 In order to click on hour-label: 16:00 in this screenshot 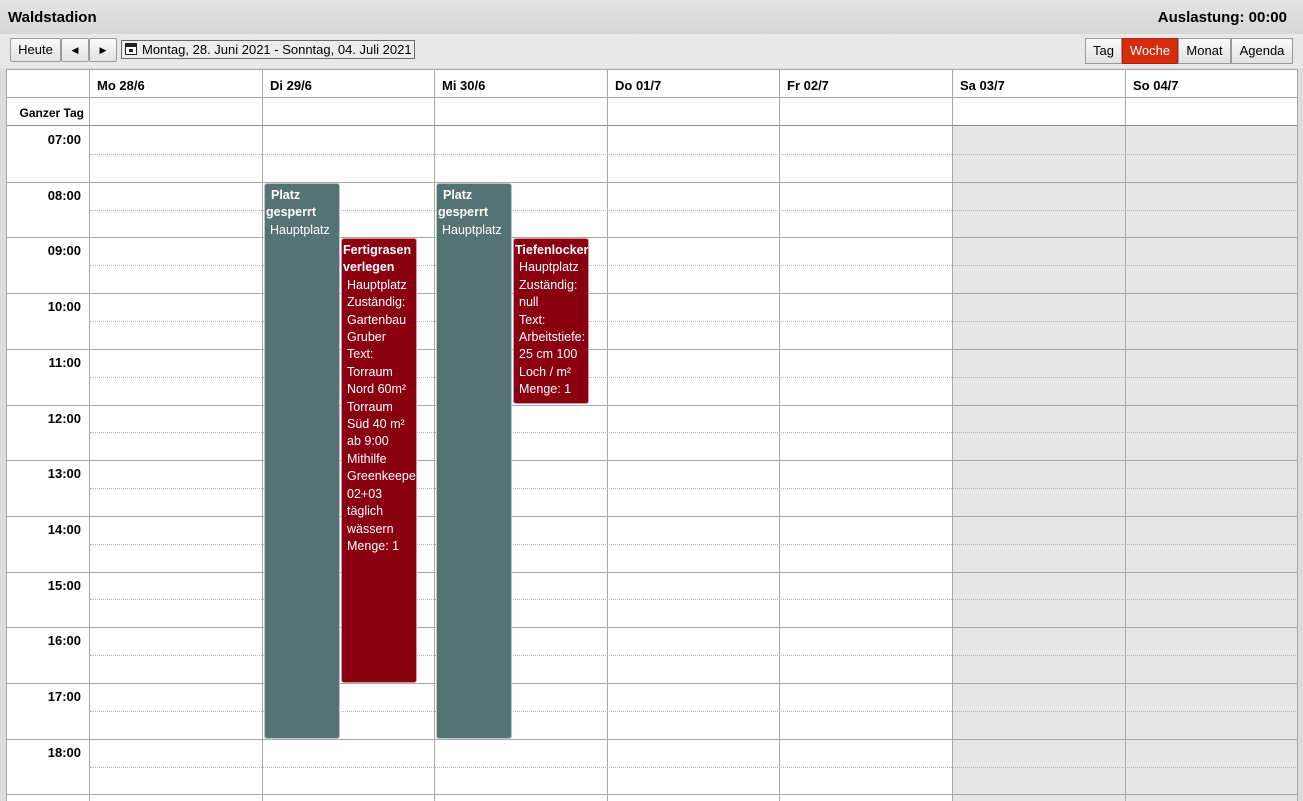, I will do `click(64, 640)`.